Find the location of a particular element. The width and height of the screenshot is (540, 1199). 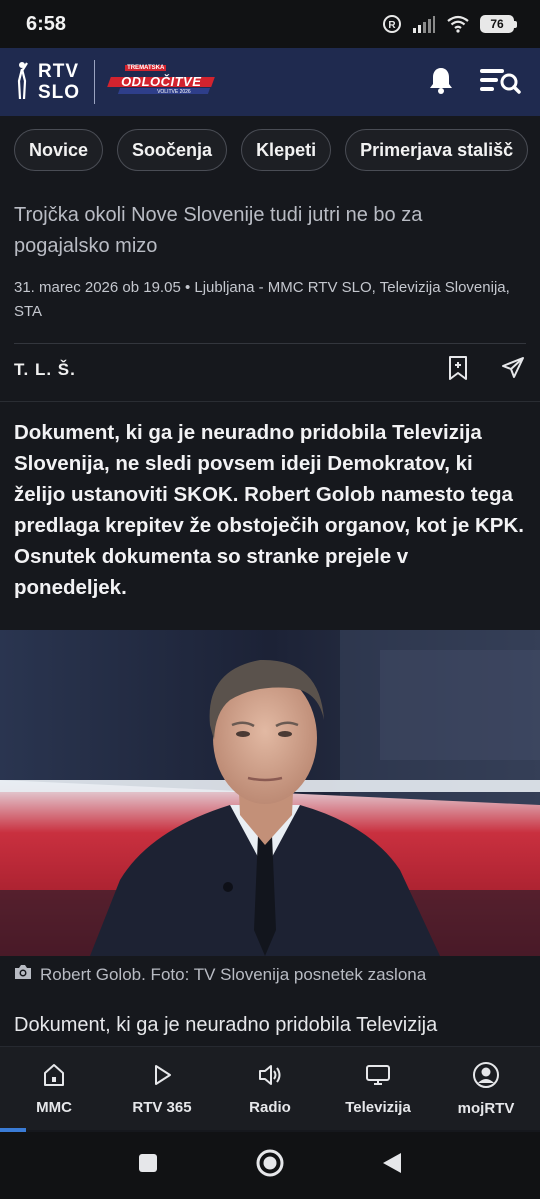

camera-icon is located at coordinates (23, 974).